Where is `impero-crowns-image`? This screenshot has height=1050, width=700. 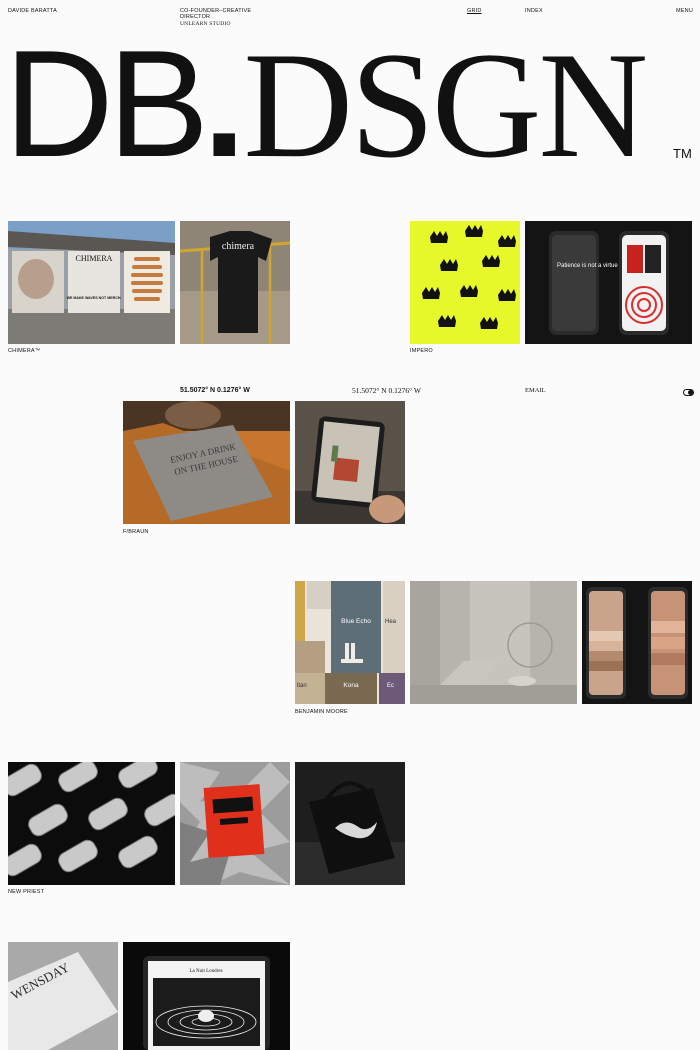 impero-crowns-image is located at coordinates (465, 282).